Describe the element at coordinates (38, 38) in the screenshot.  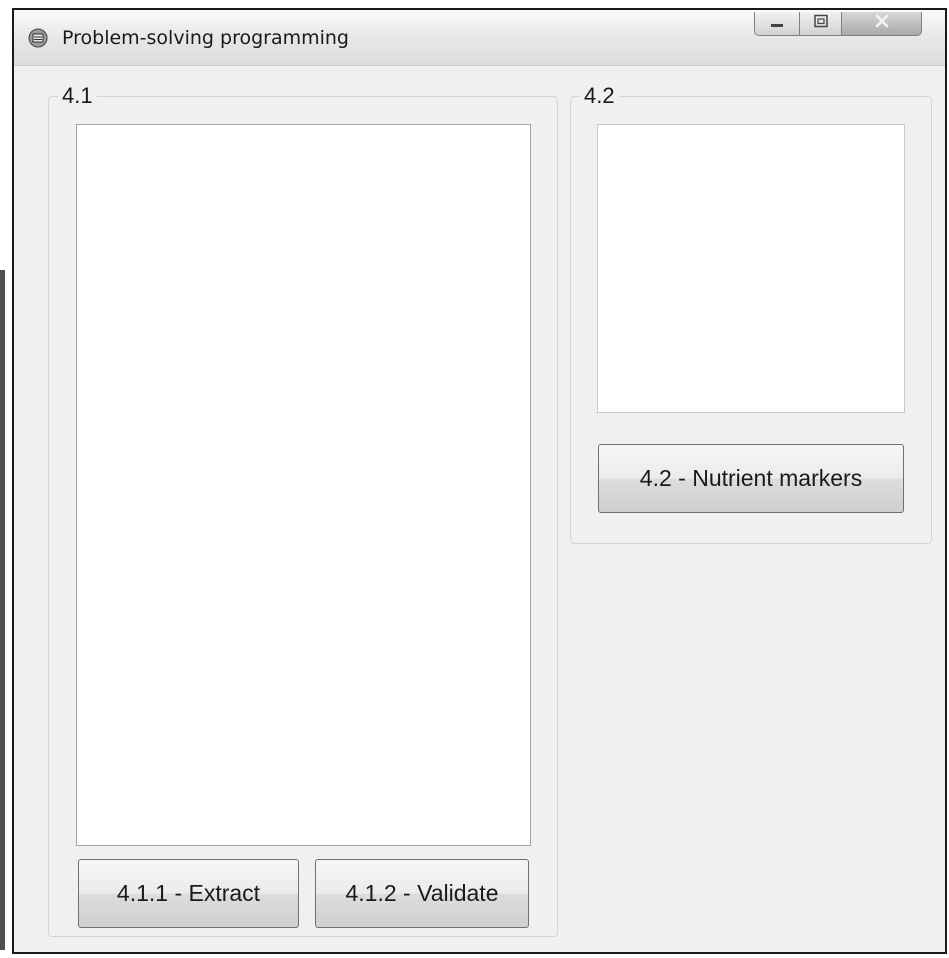
I see `app-icon` at that location.